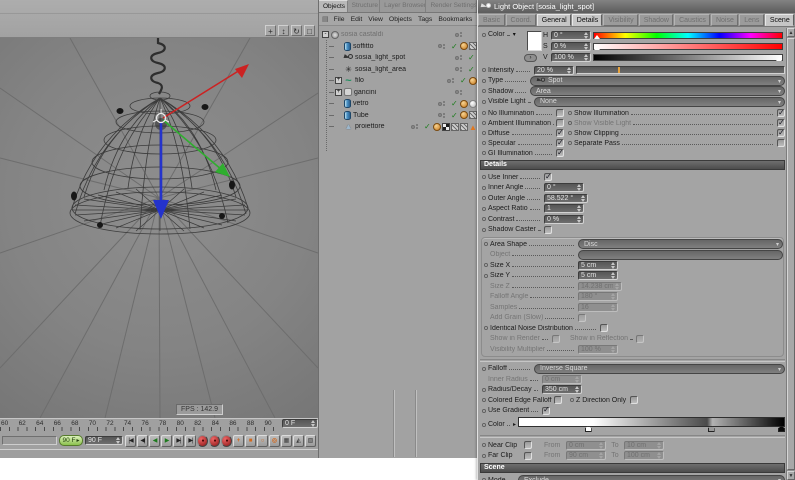 This screenshot has height=480, width=795. Describe the element at coordinates (214, 440) in the screenshot. I see `record-keyframe-button: ●` at that location.